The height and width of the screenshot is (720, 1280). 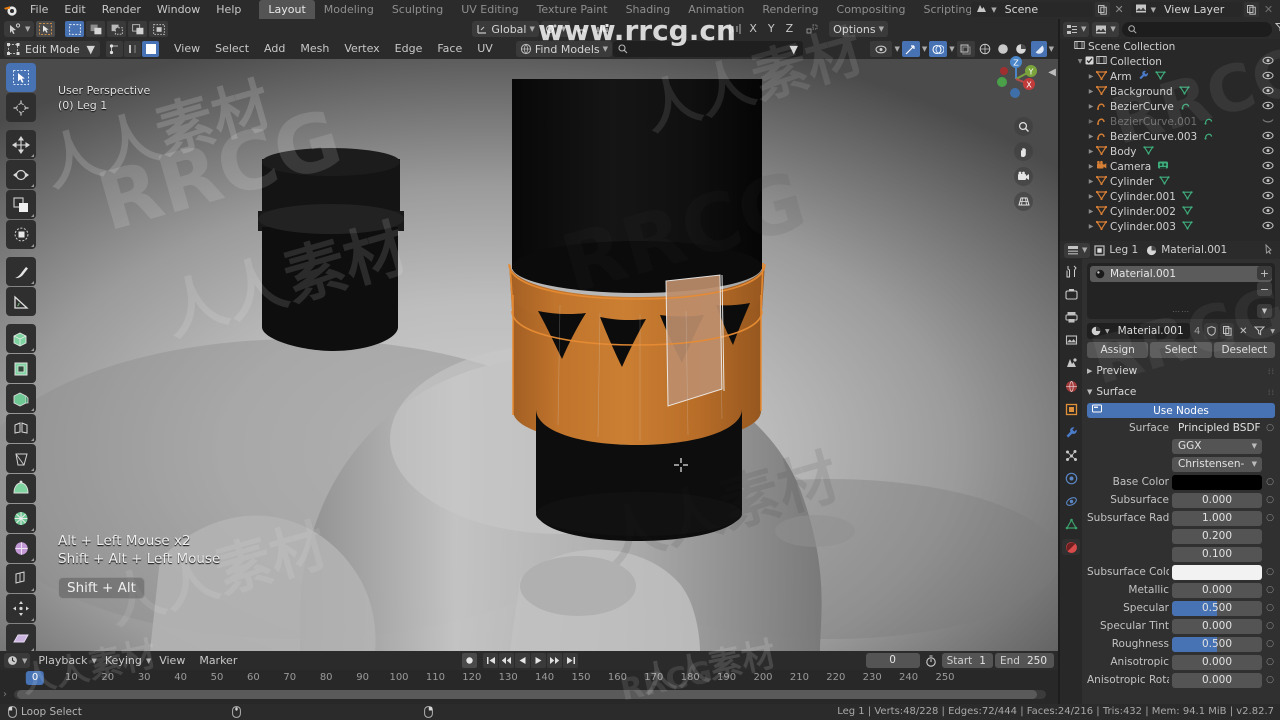 I want to click on record-button, so click(x=469, y=660).